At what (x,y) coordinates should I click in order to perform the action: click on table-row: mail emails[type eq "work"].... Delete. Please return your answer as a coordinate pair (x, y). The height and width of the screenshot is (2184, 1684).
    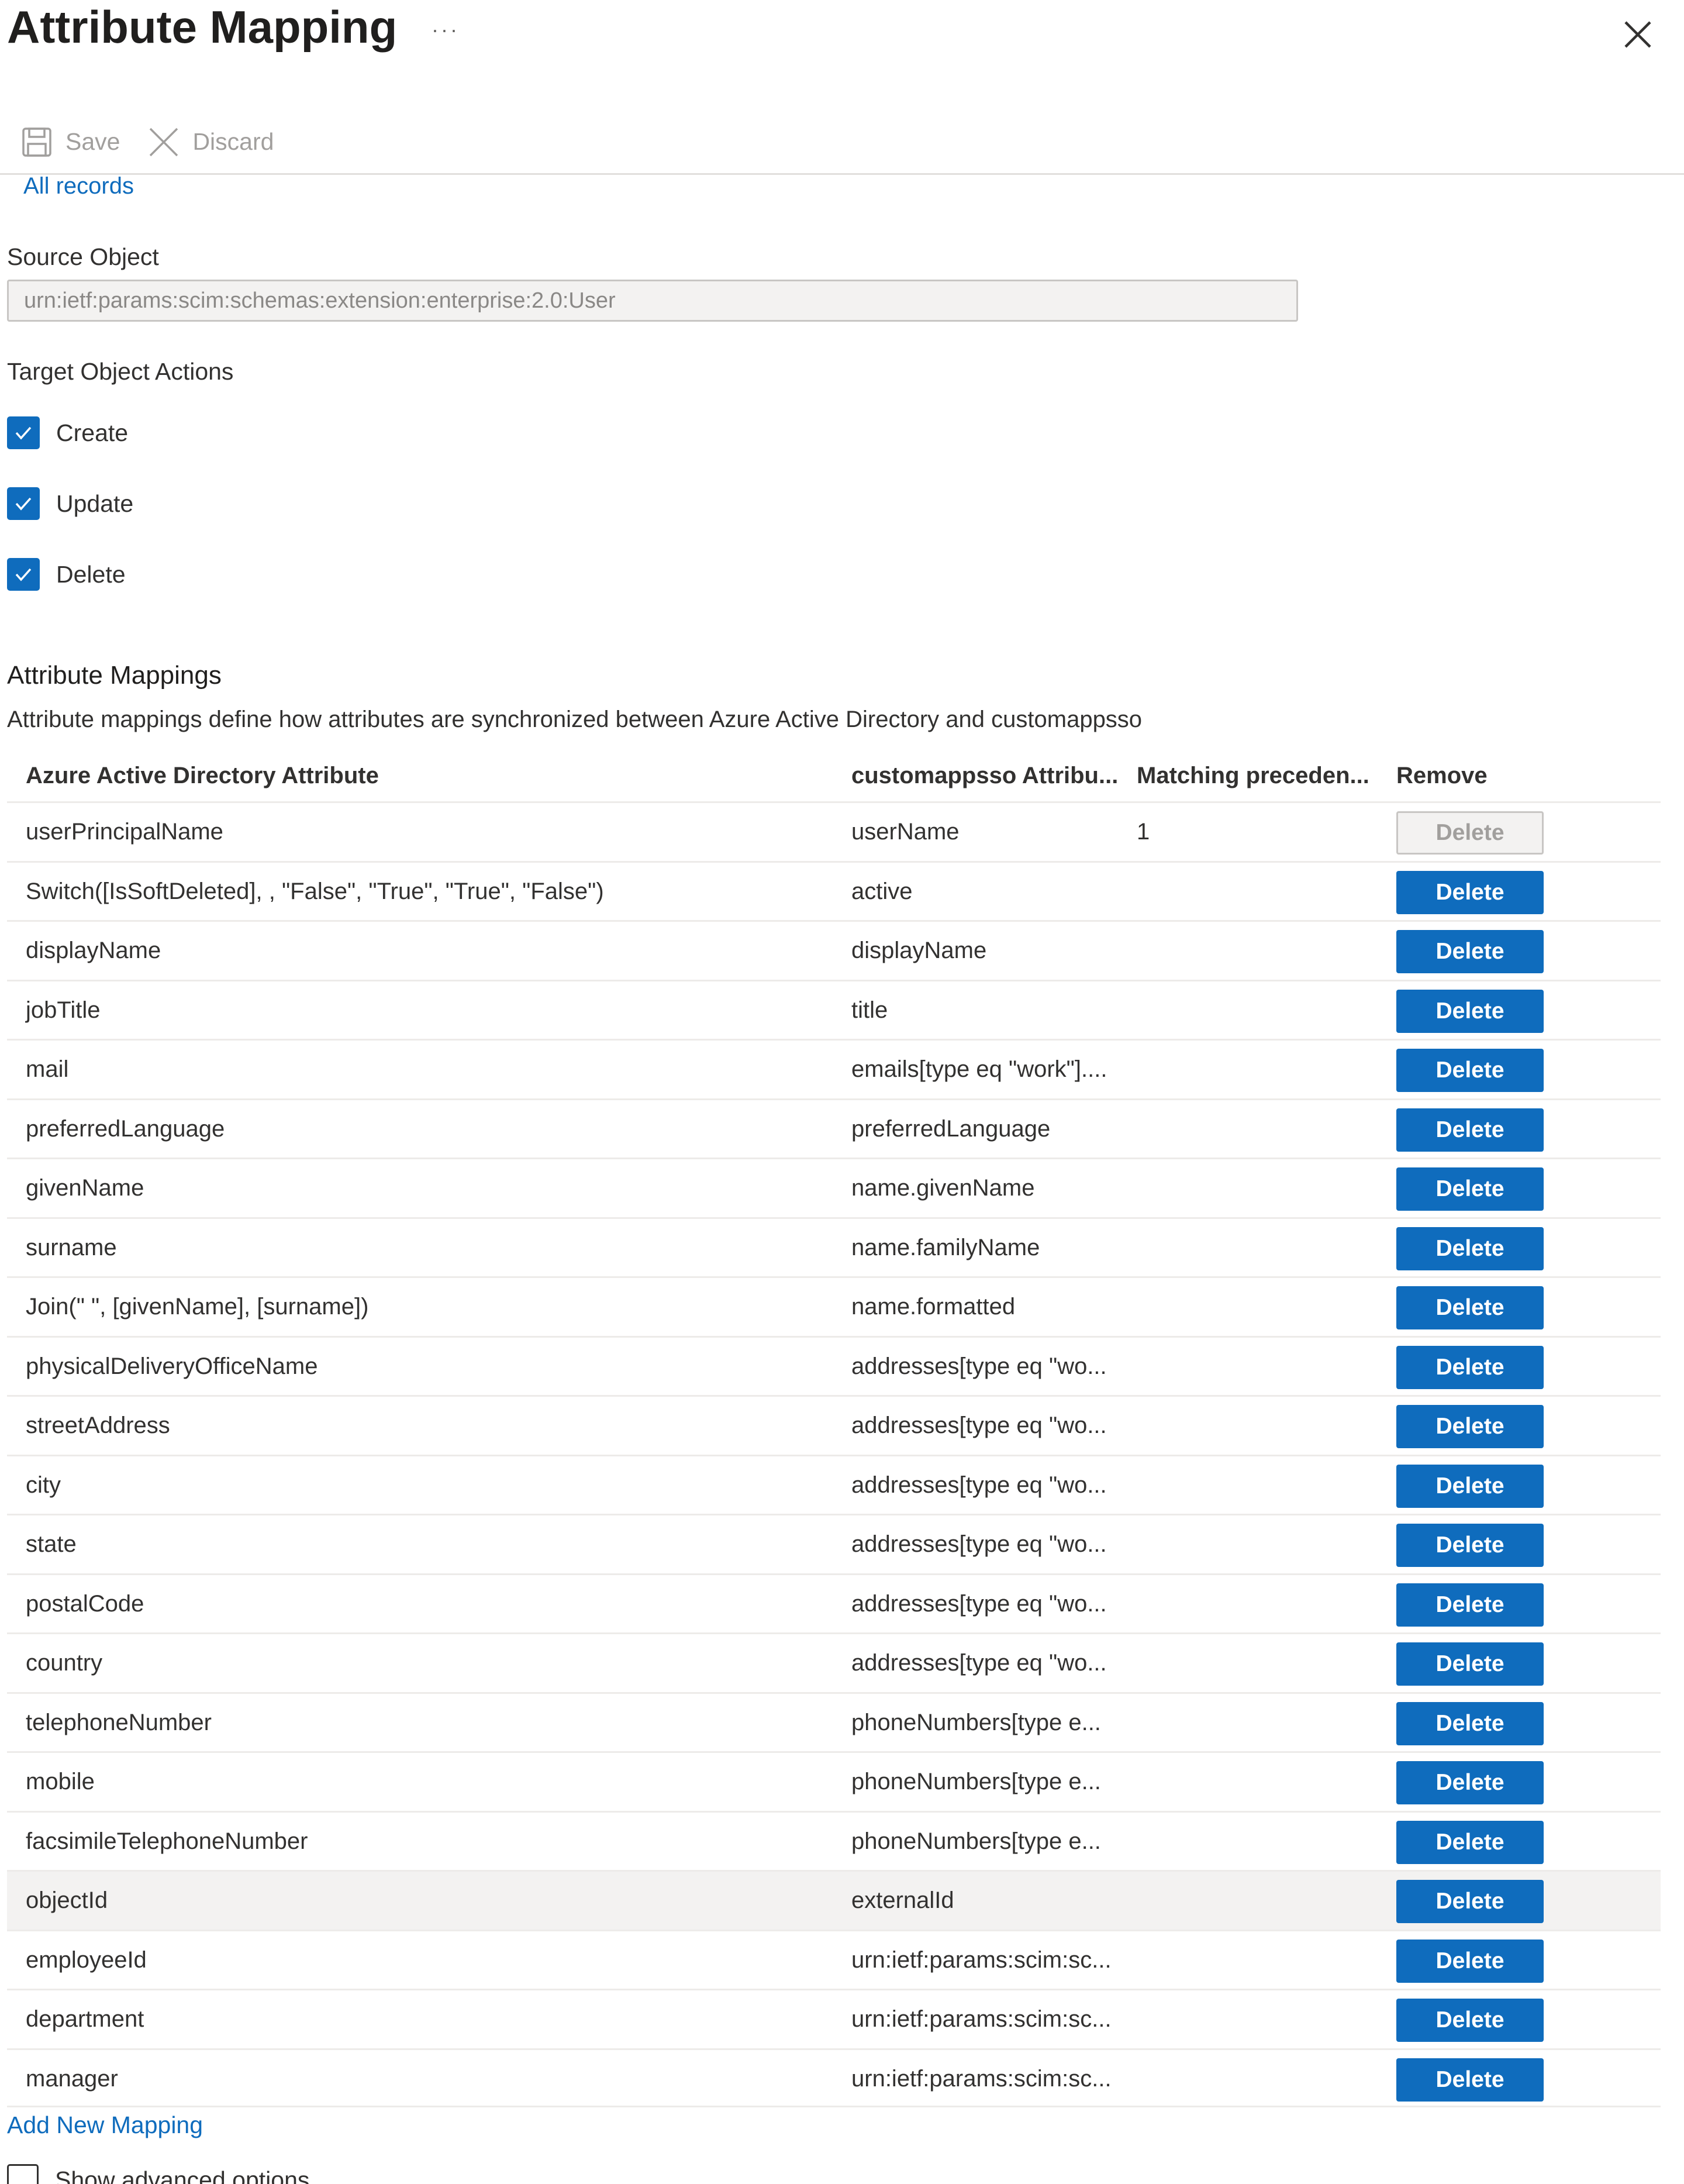
    Looking at the image, I should click on (834, 1068).